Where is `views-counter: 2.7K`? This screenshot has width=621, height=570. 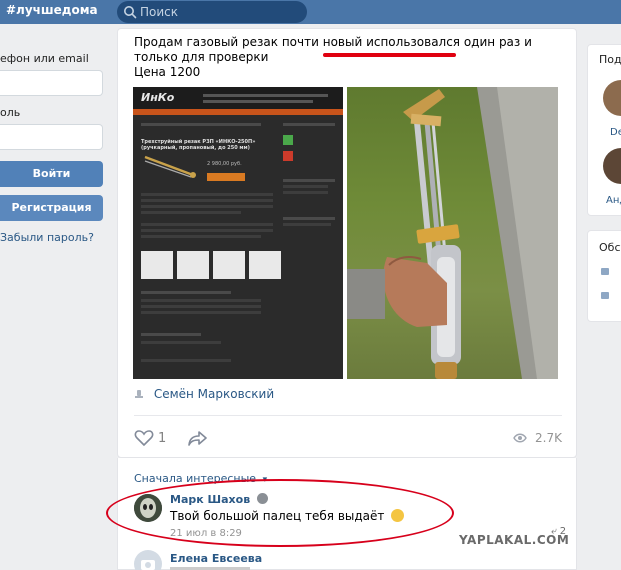 views-counter: 2.7K is located at coordinates (537, 438).